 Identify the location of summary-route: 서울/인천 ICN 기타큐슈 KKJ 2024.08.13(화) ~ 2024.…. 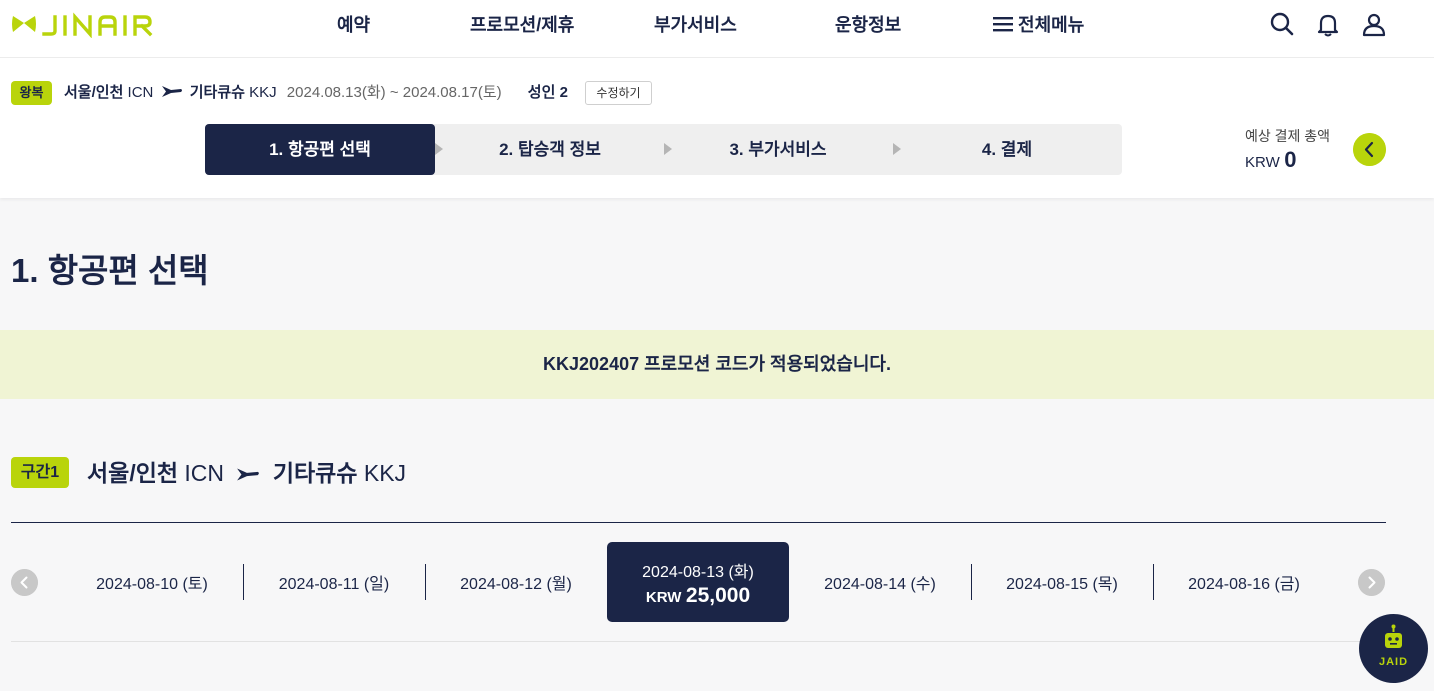
(316, 93).